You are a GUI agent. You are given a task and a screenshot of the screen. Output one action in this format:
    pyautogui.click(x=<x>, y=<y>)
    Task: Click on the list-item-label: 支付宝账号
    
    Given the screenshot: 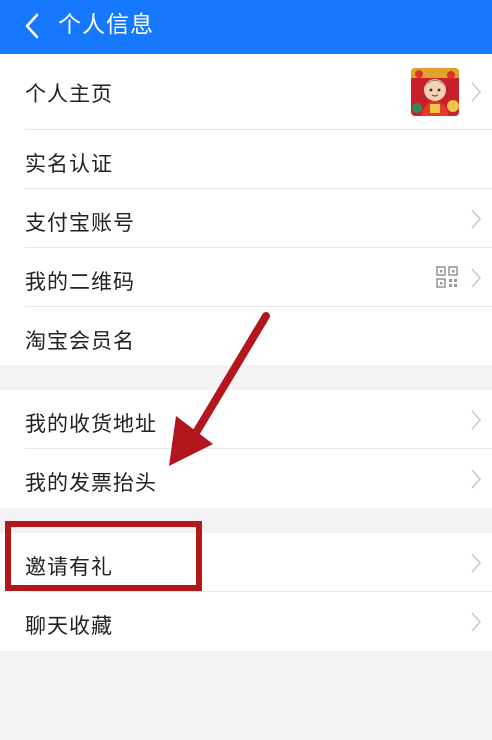 What is the action you would take?
    pyautogui.click(x=80, y=223)
    